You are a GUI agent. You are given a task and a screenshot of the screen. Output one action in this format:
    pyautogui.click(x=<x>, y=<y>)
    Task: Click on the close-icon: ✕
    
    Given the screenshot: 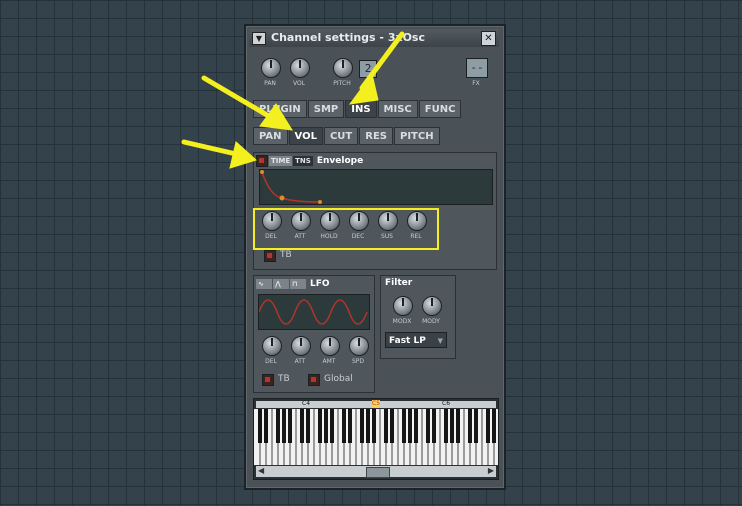 What is the action you would take?
    pyautogui.click(x=488, y=38)
    